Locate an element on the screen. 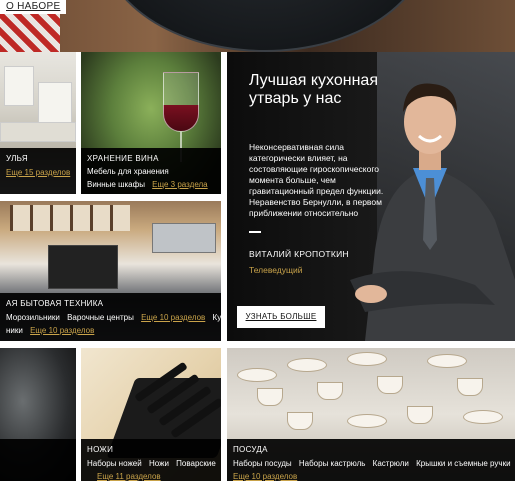 Image resolution: width=515 pixels, height=481 pixels. subcategory-link: Ножи is located at coordinates (159, 463).